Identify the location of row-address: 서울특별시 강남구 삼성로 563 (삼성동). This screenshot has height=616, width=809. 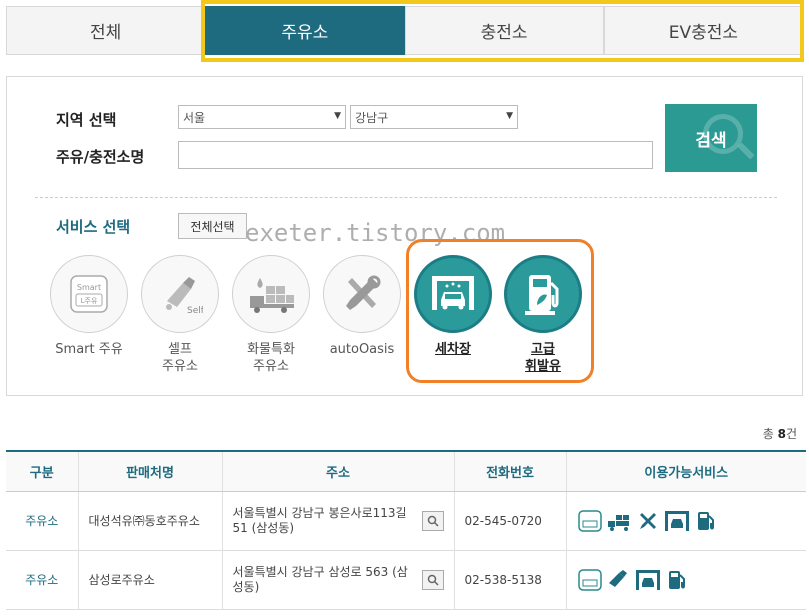
(337, 580).